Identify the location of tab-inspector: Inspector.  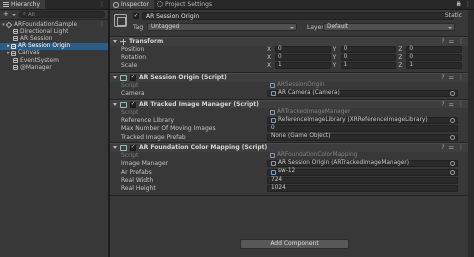
(132, 4).